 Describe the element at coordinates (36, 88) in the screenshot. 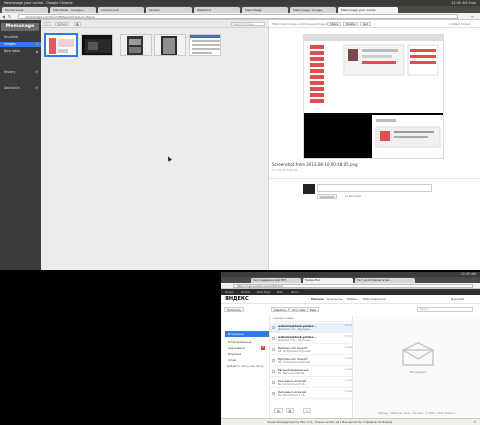

I see `gear-icon: ⚙` at that location.